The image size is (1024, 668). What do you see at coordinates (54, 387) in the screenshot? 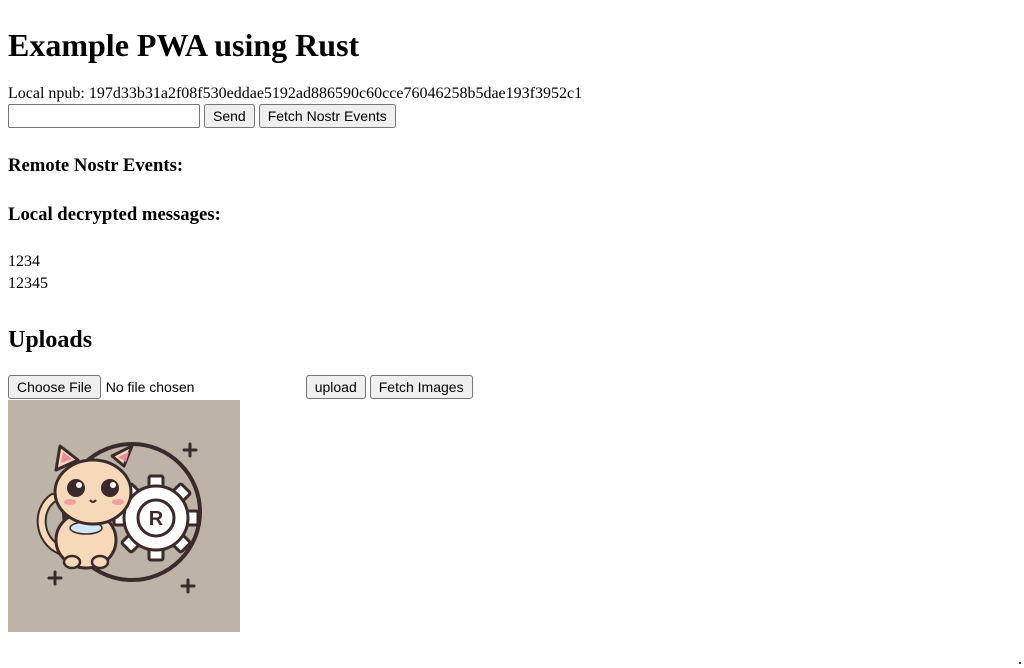
I see `choose-file-button: Choose File` at bounding box center [54, 387].